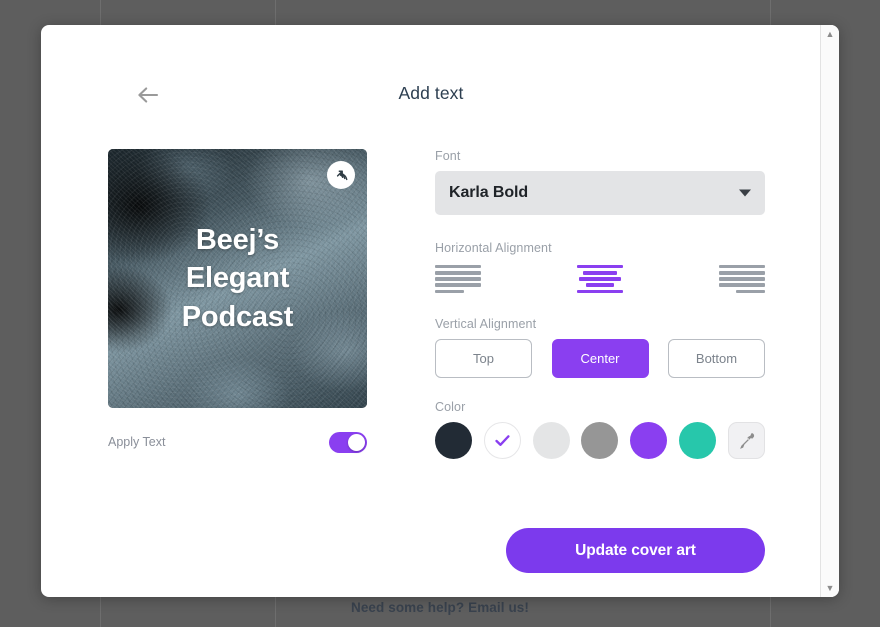 The width and height of the screenshot is (880, 627). I want to click on color-swatch-group, so click(600, 440).